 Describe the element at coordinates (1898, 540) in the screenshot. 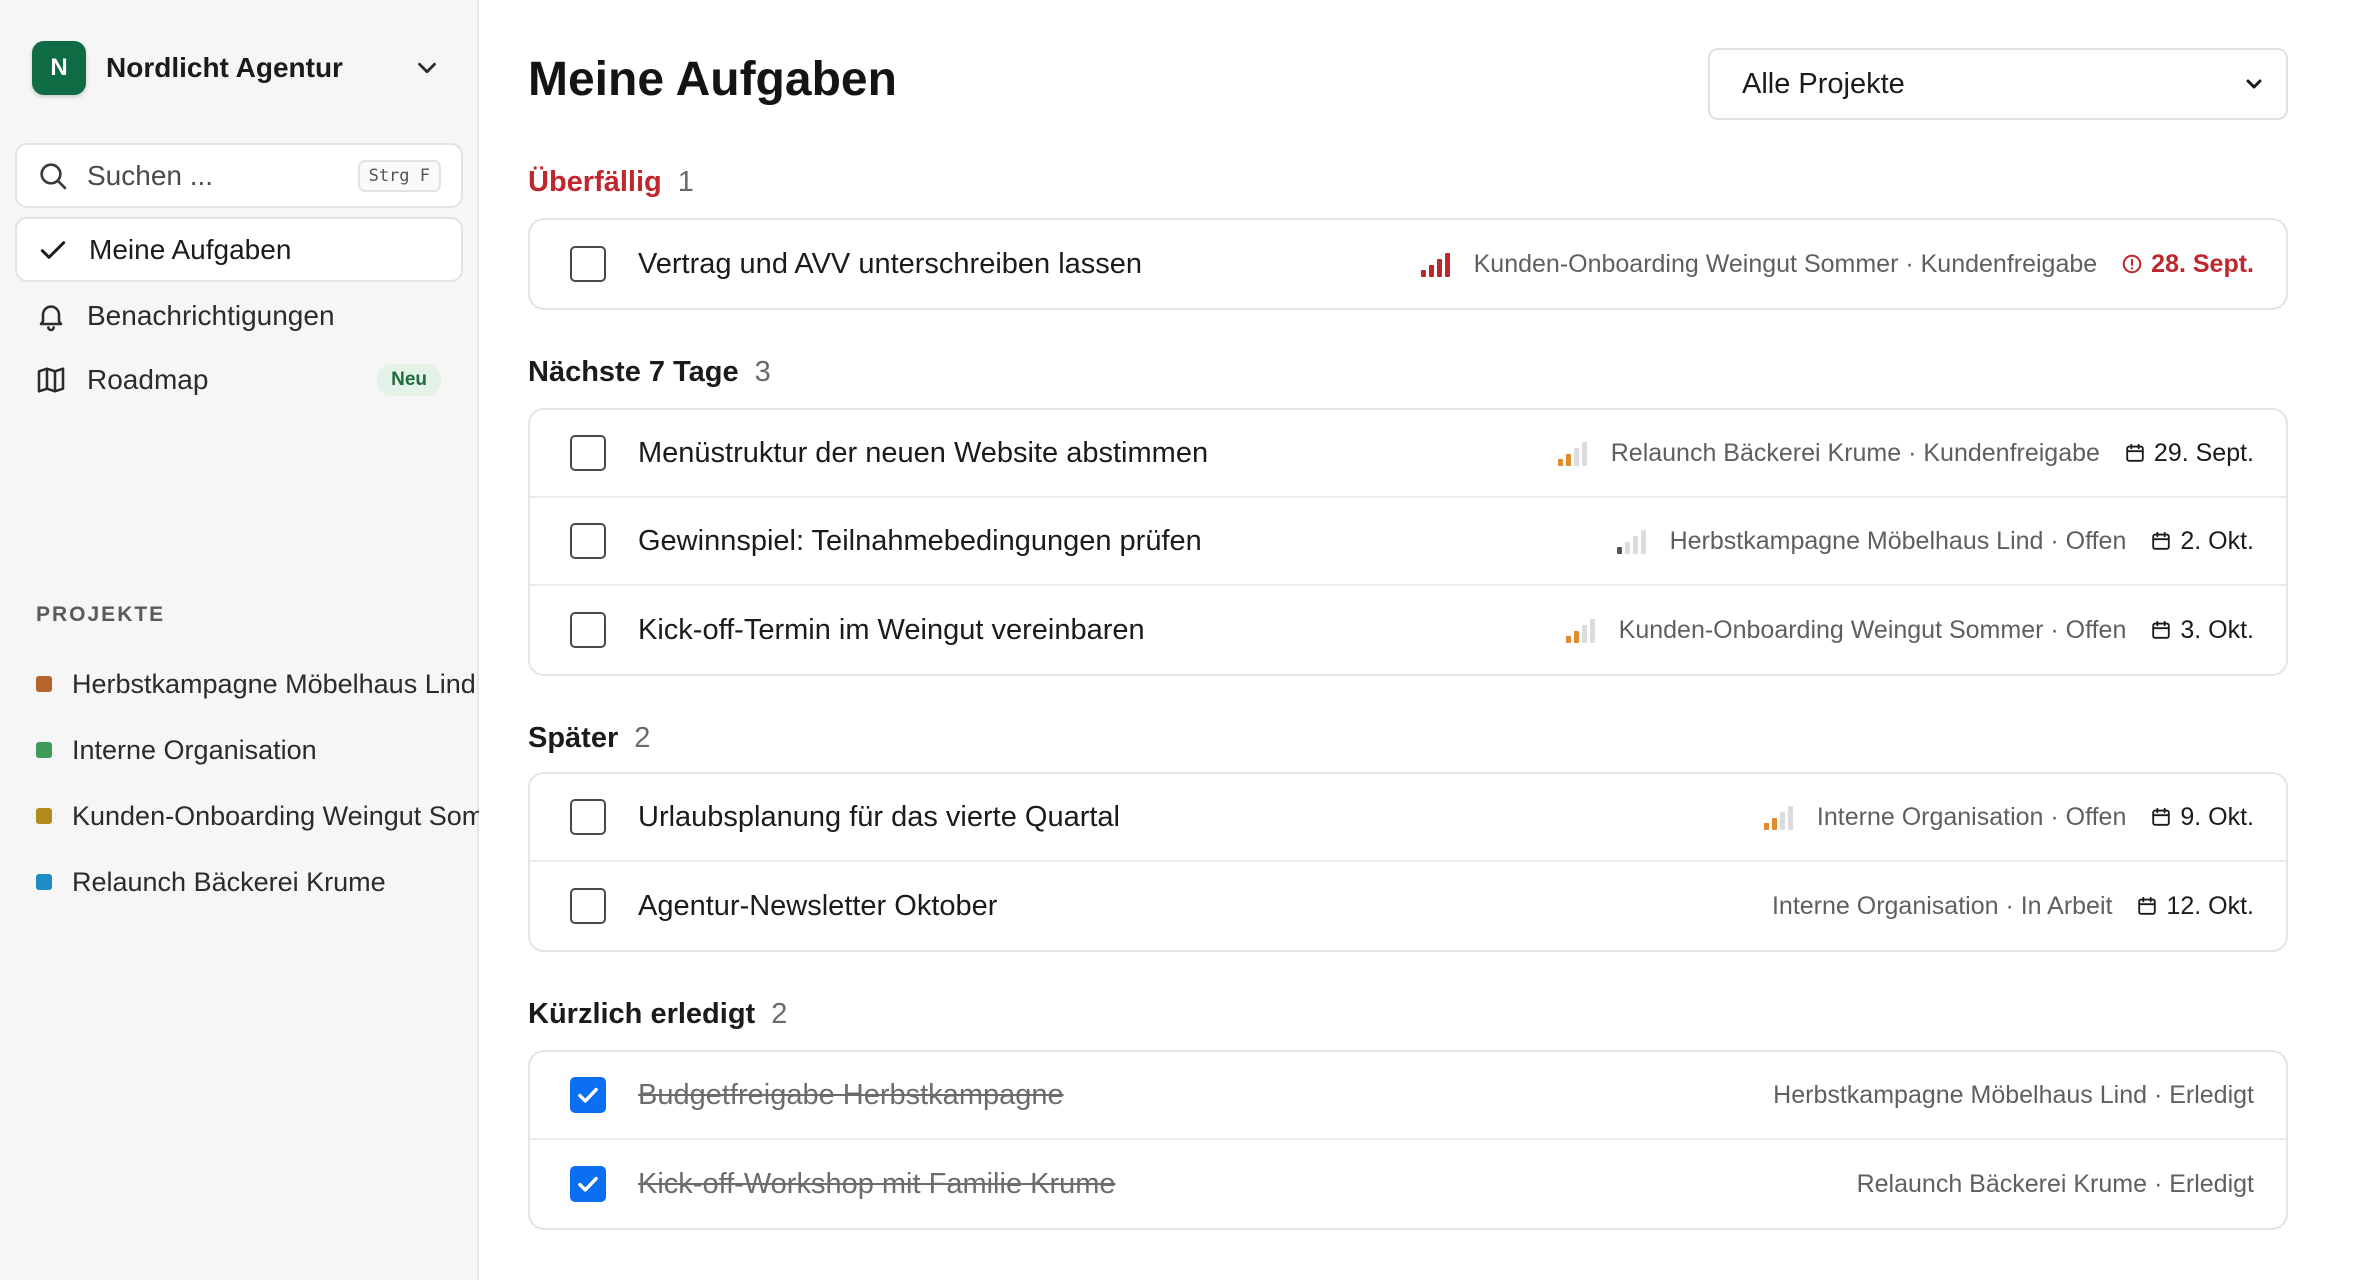

I see `task-project-status: Herbstkampagne Möbelhaus Lind · Offen` at that location.